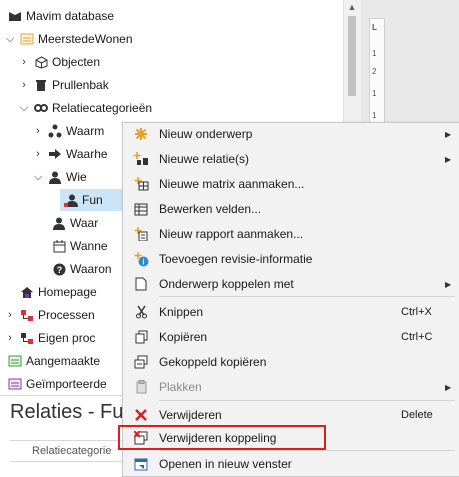  What do you see at coordinates (76, 62) in the screenshot?
I see `tree-item-label: Objecten` at bounding box center [76, 62].